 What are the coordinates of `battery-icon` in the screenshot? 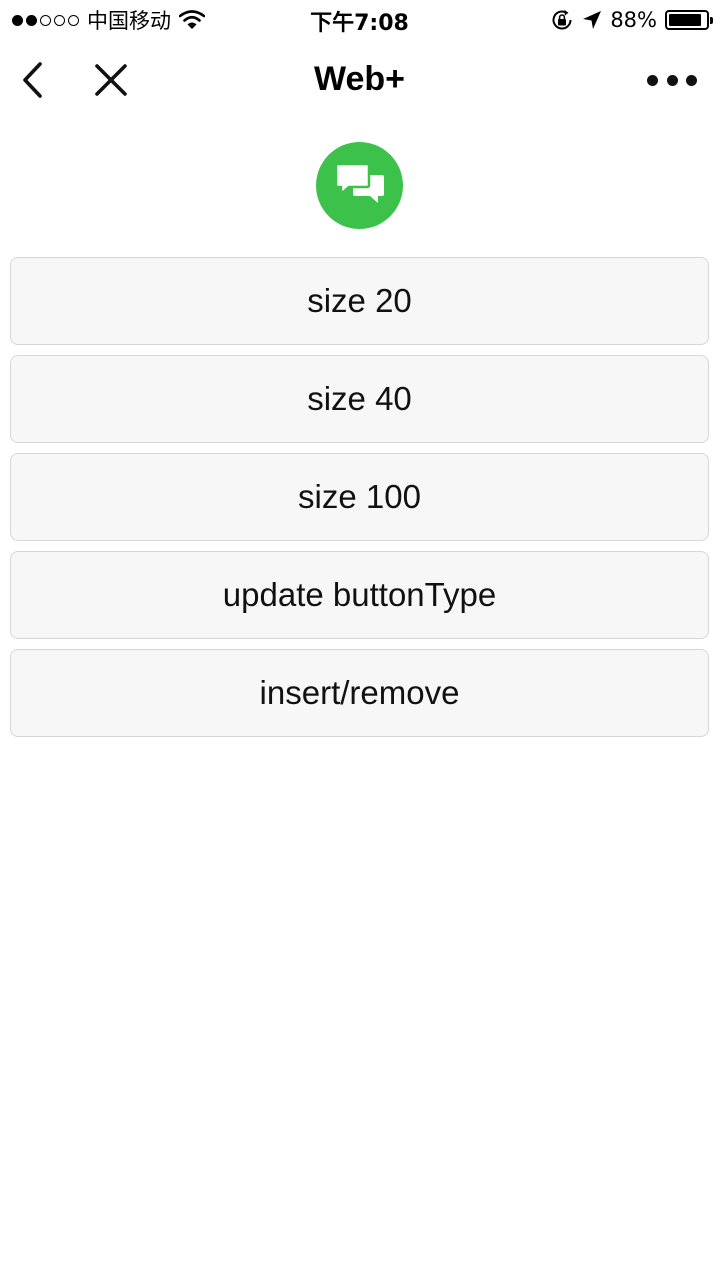 It's located at (689, 20).